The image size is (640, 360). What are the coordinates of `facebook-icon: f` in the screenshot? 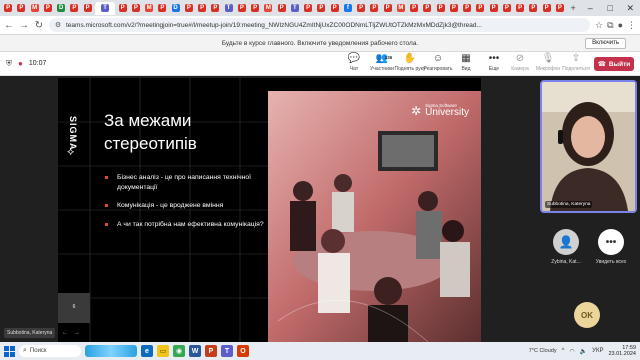 It's located at (347, 8).